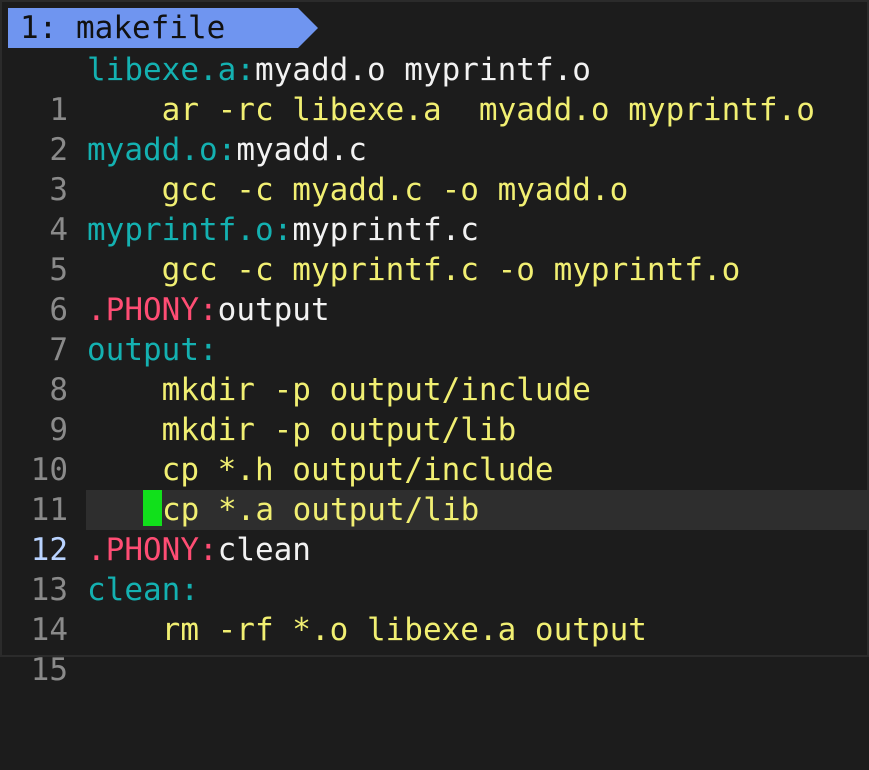  Describe the element at coordinates (273, 310) in the screenshot. I see `make-dependencies: output` at that location.